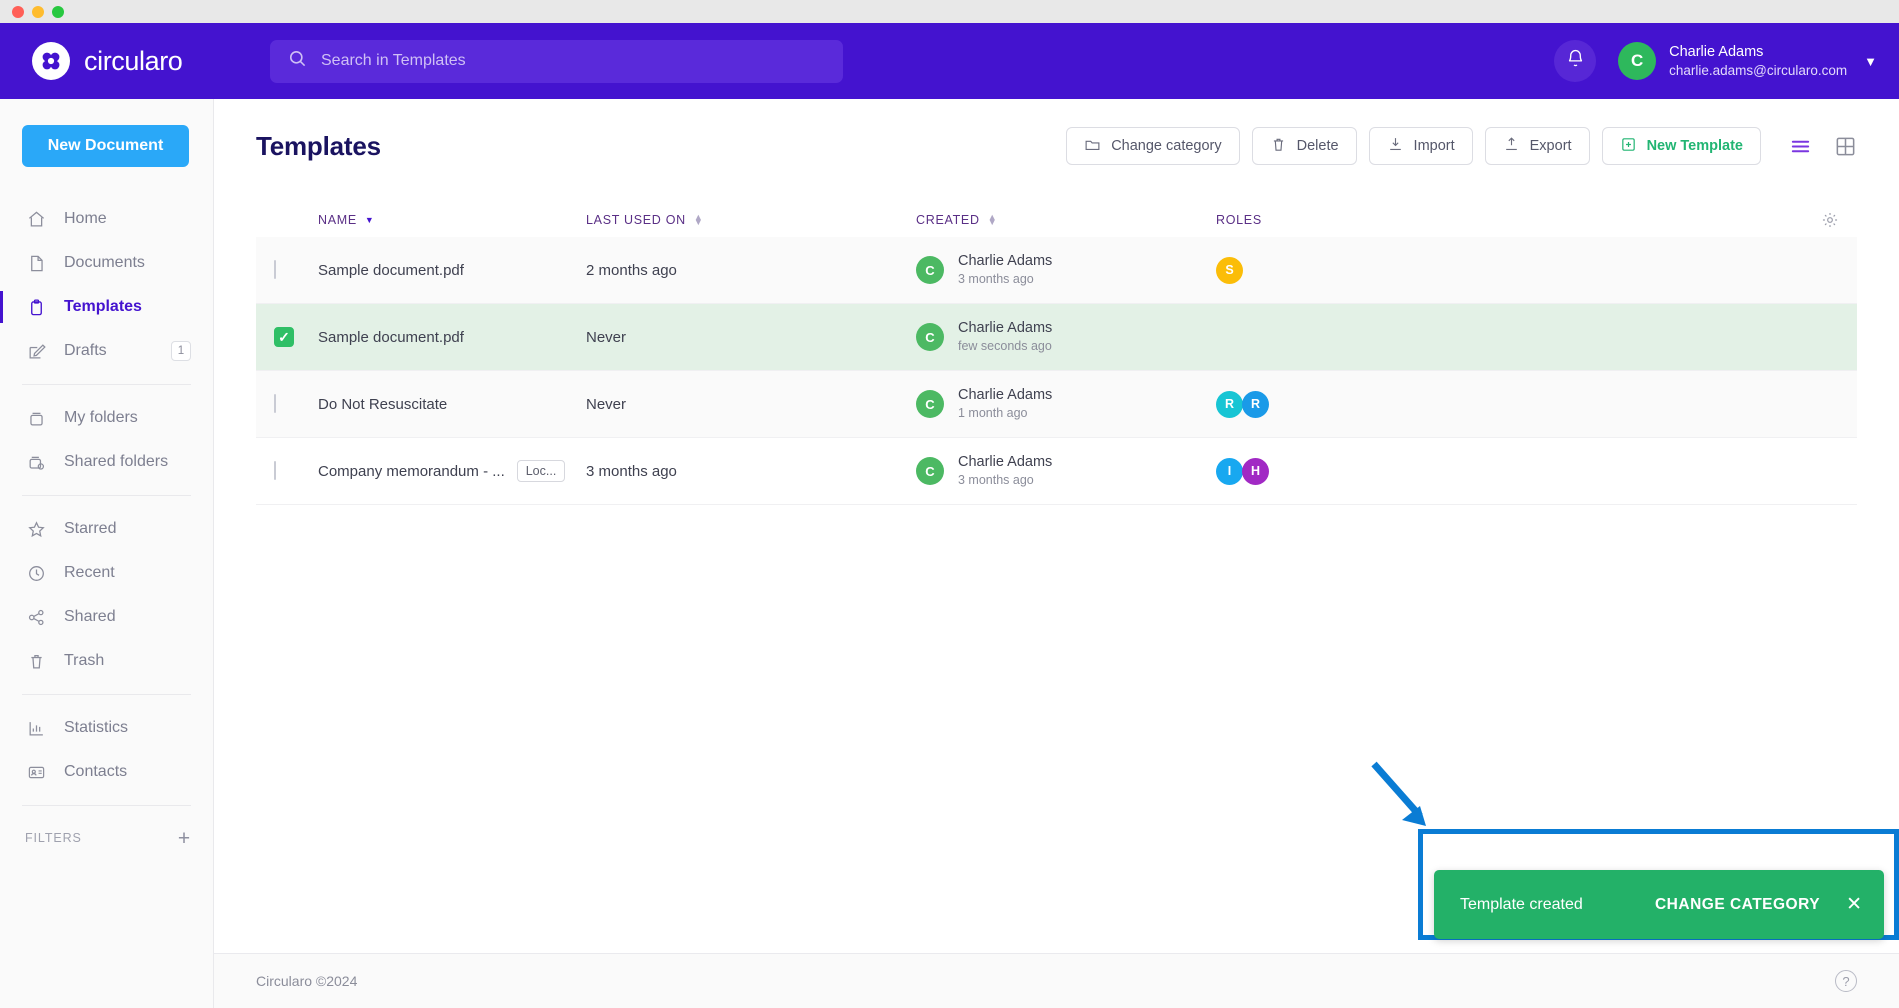 This screenshot has height=1008, width=1899. What do you see at coordinates (318, 145) in the screenshot?
I see `page-title: Templates` at bounding box center [318, 145].